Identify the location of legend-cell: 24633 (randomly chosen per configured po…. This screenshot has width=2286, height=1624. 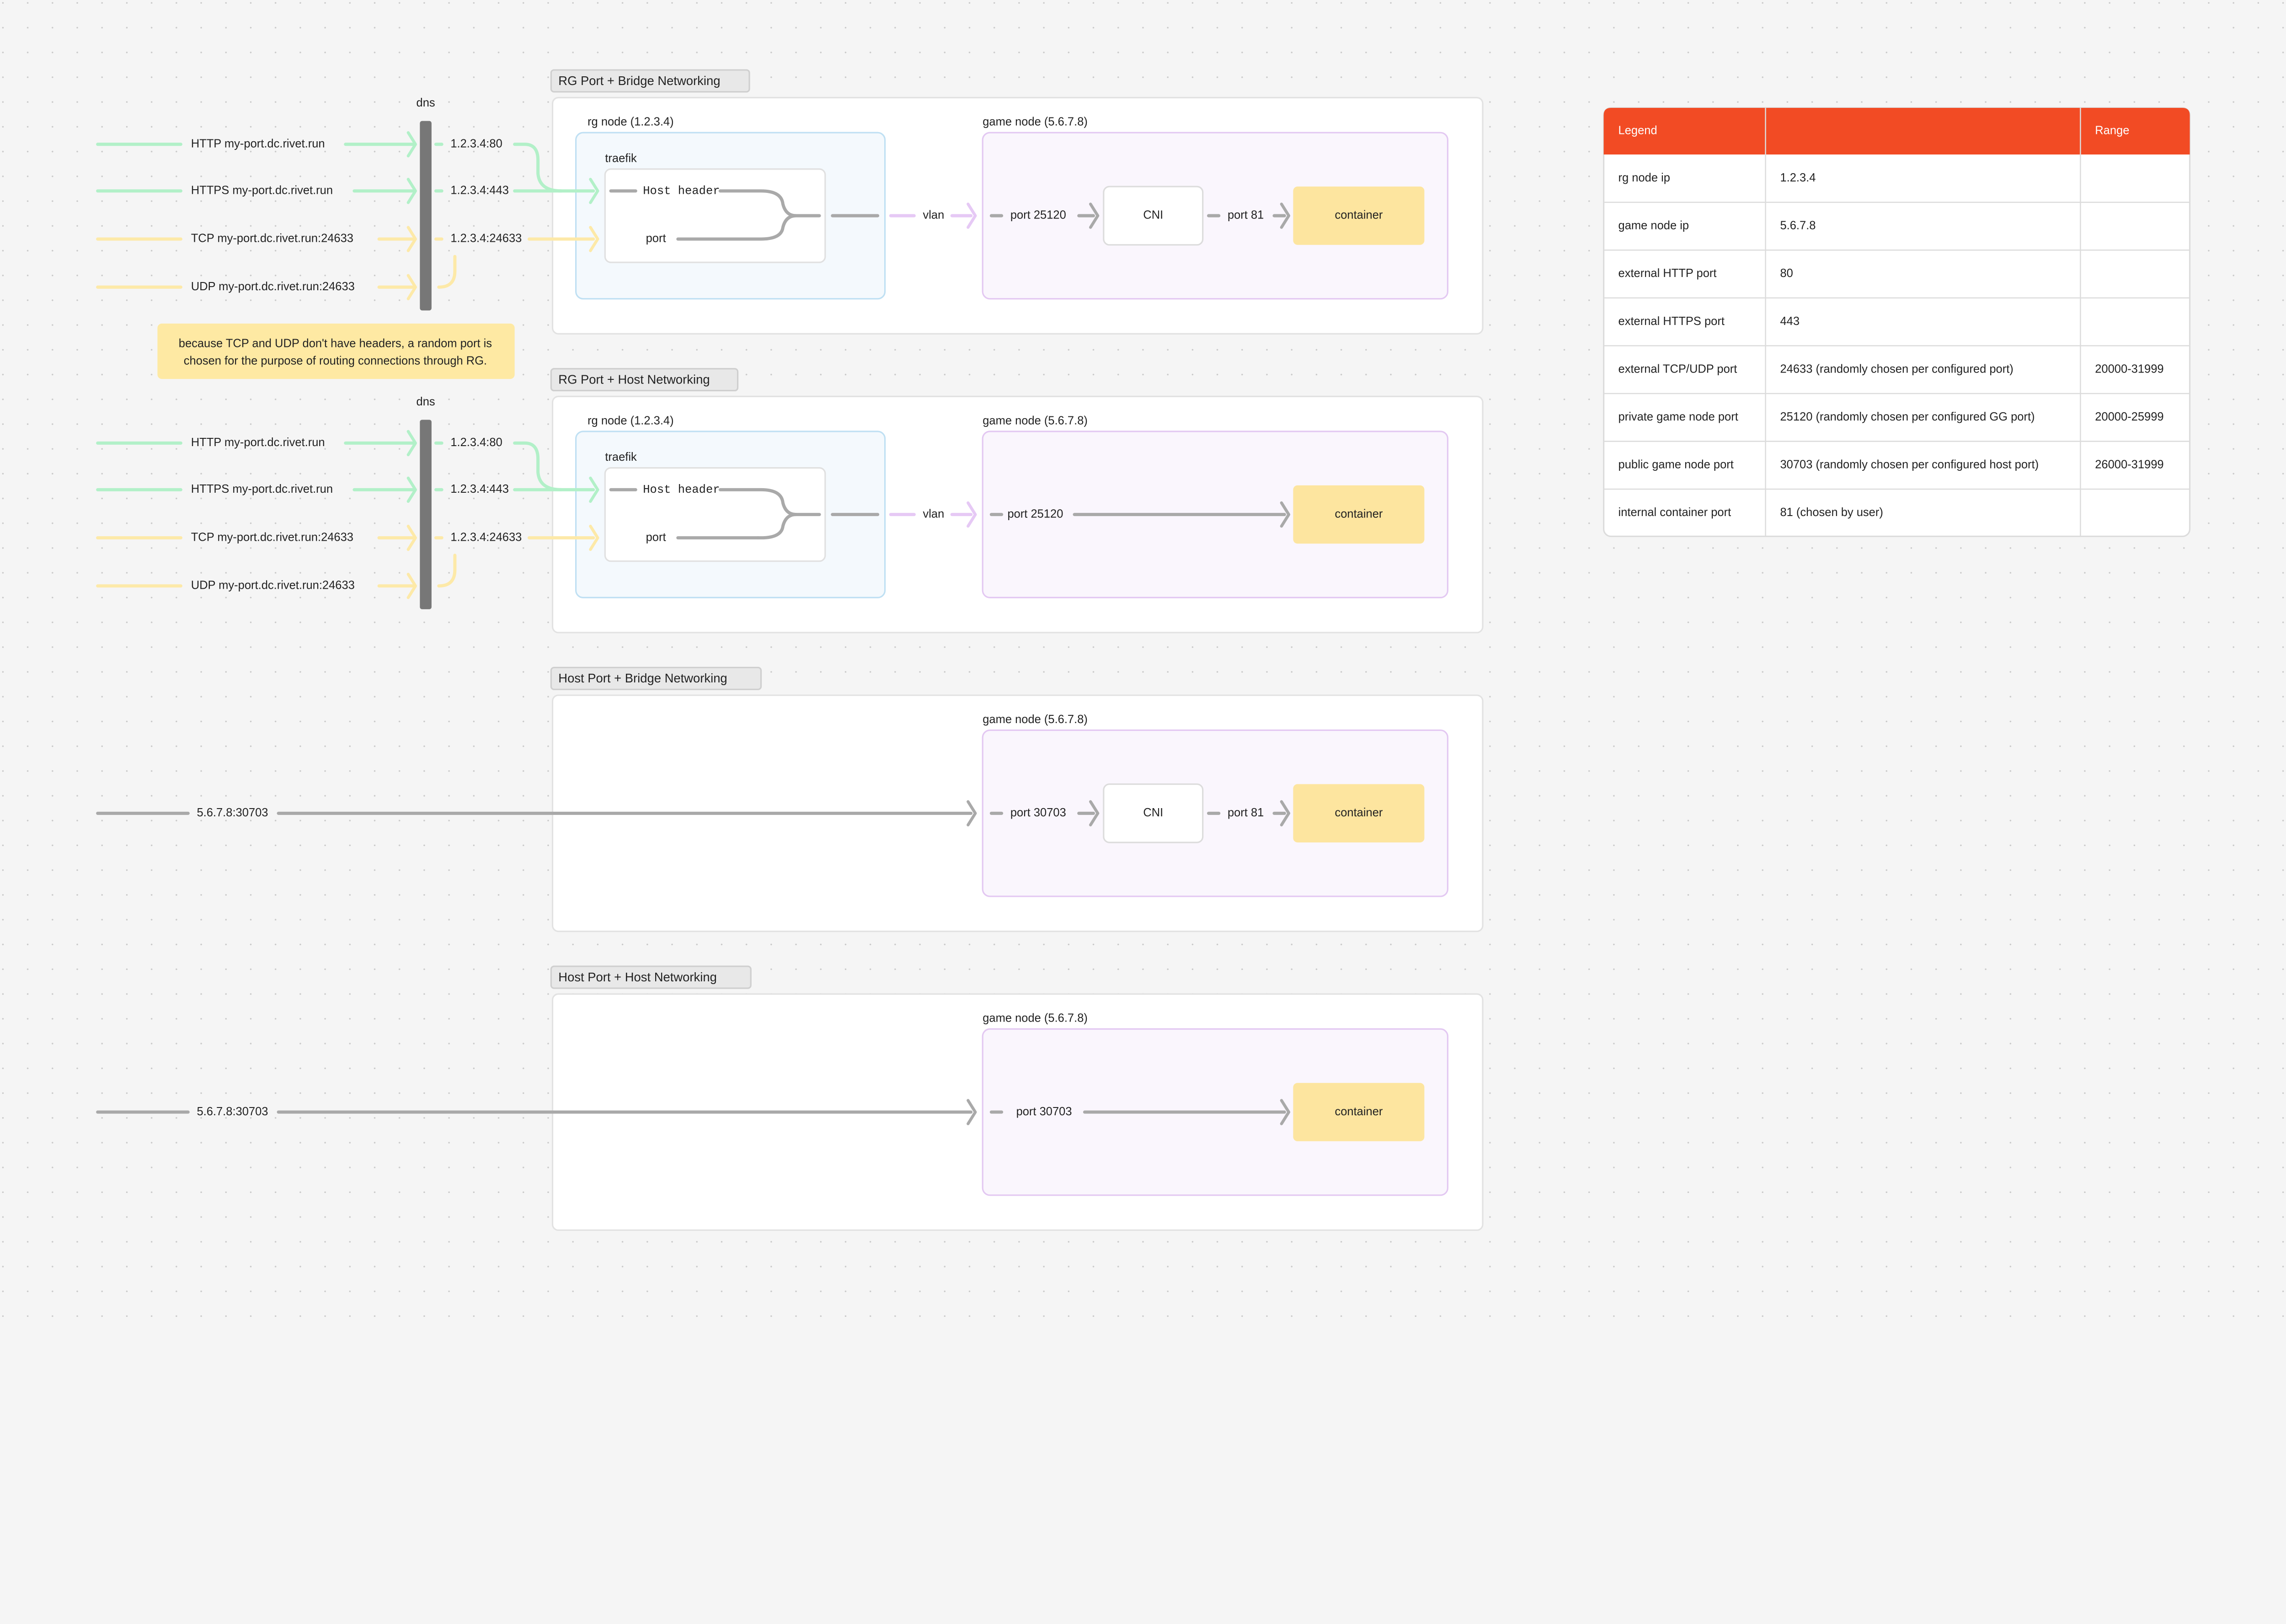
(1897, 368).